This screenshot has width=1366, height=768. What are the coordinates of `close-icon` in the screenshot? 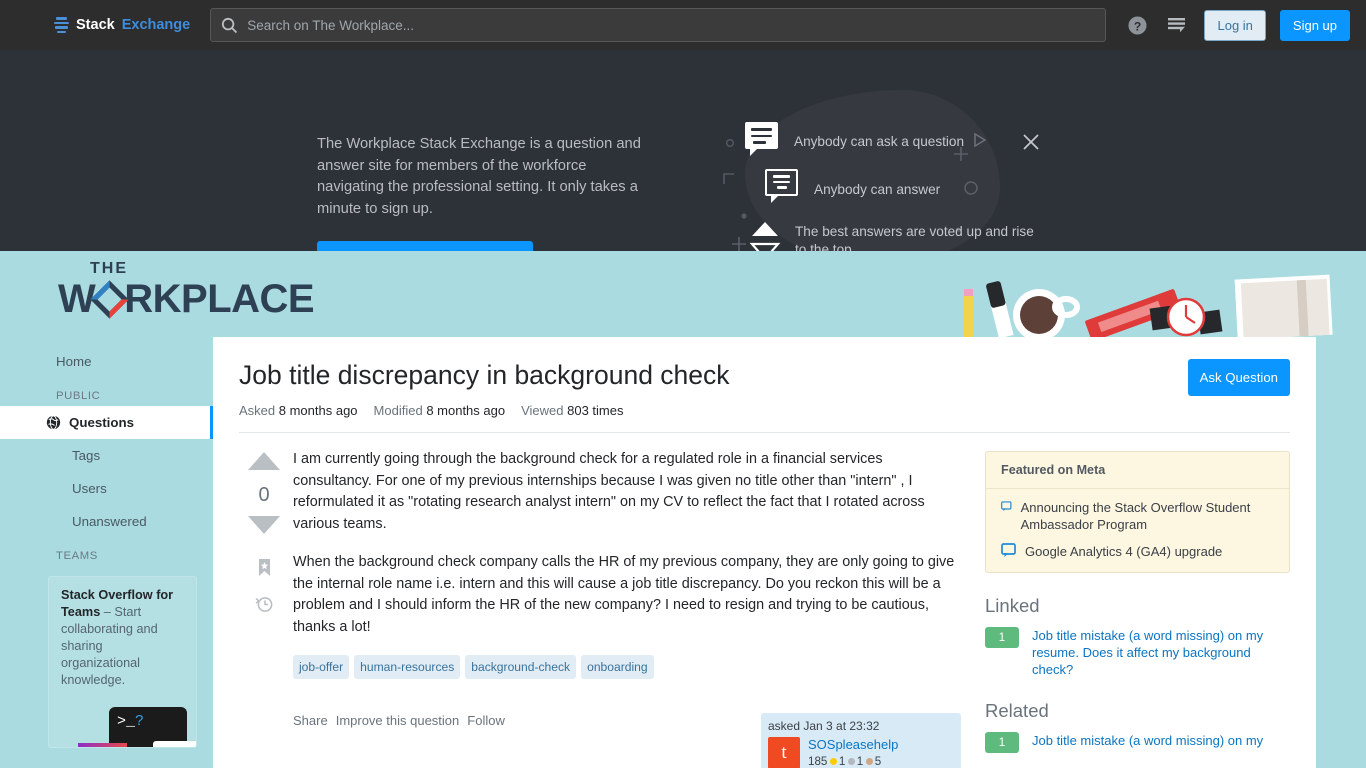 It's located at (1031, 144).